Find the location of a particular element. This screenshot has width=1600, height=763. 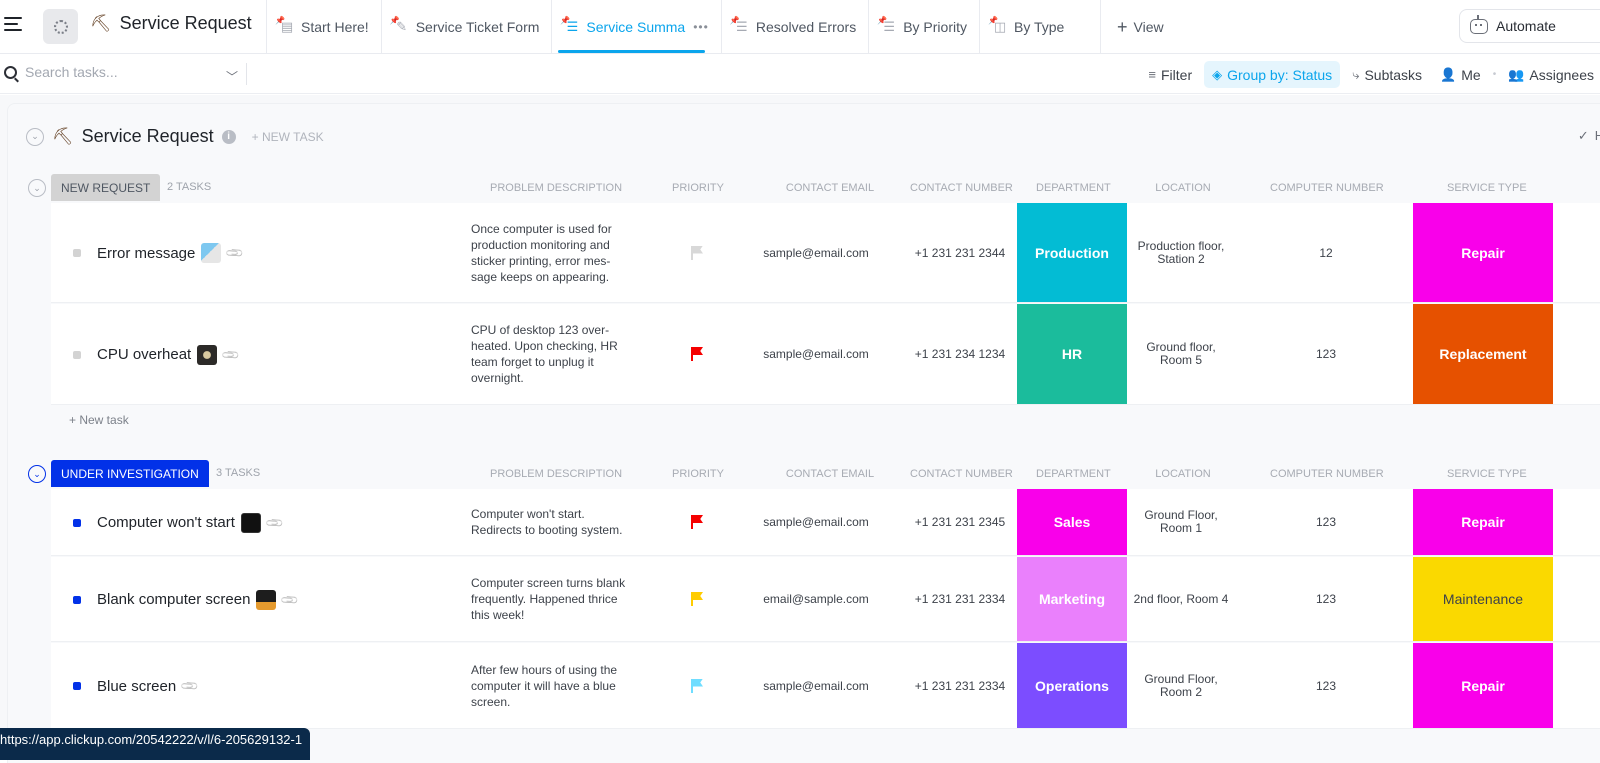

info-icon: i is located at coordinates (228, 136).